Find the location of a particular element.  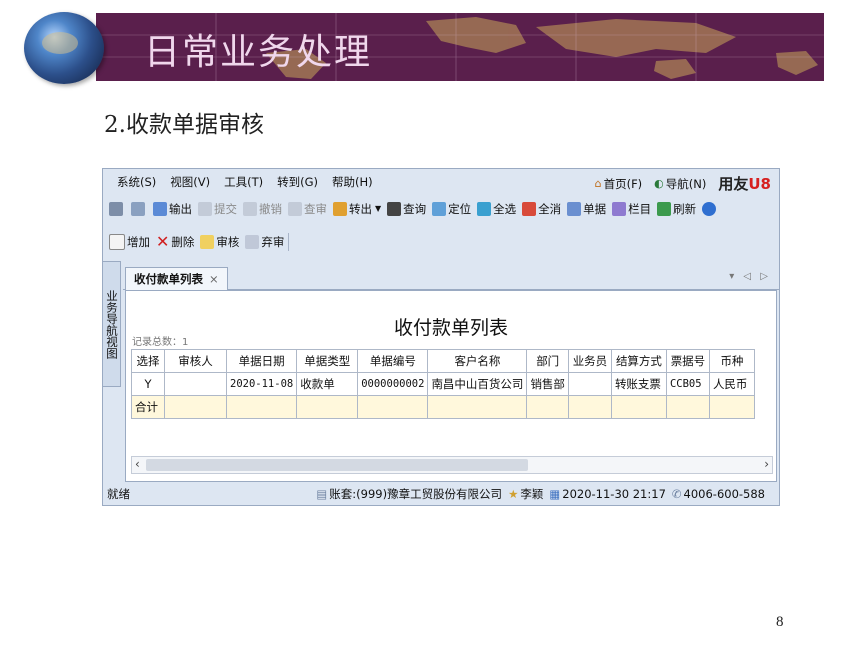

cell-department: 销售部 is located at coordinates (547, 384).